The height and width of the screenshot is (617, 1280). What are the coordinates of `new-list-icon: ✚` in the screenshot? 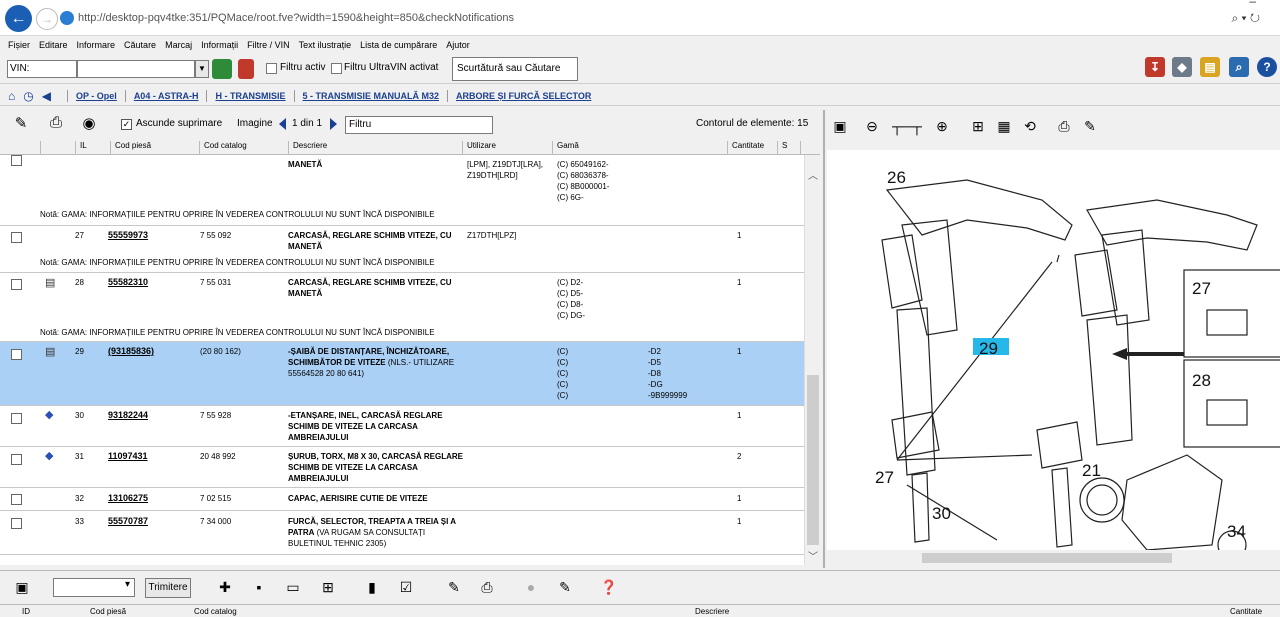 It's located at (225, 589).